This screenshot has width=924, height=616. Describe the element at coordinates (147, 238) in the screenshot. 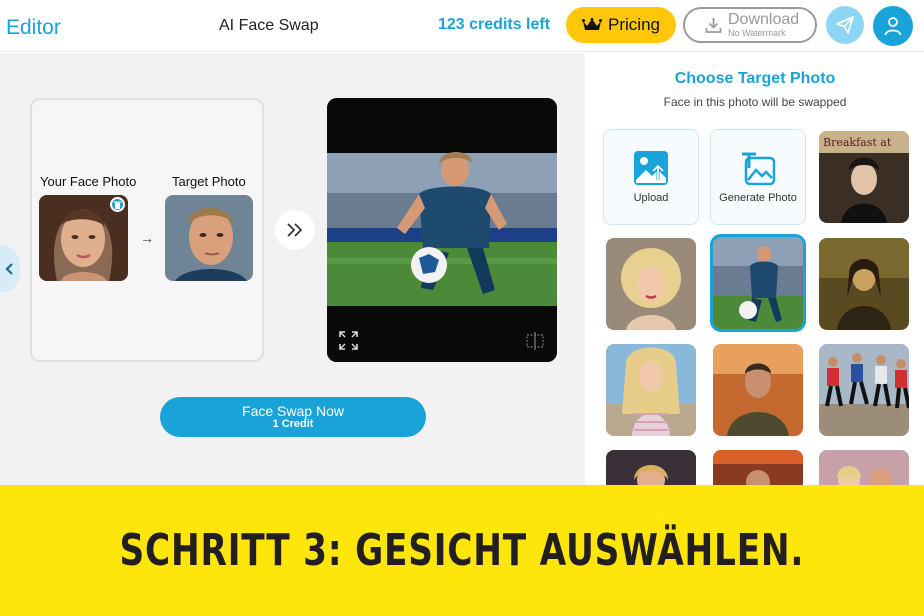

I see `arrow-right-icon: →` at that location.